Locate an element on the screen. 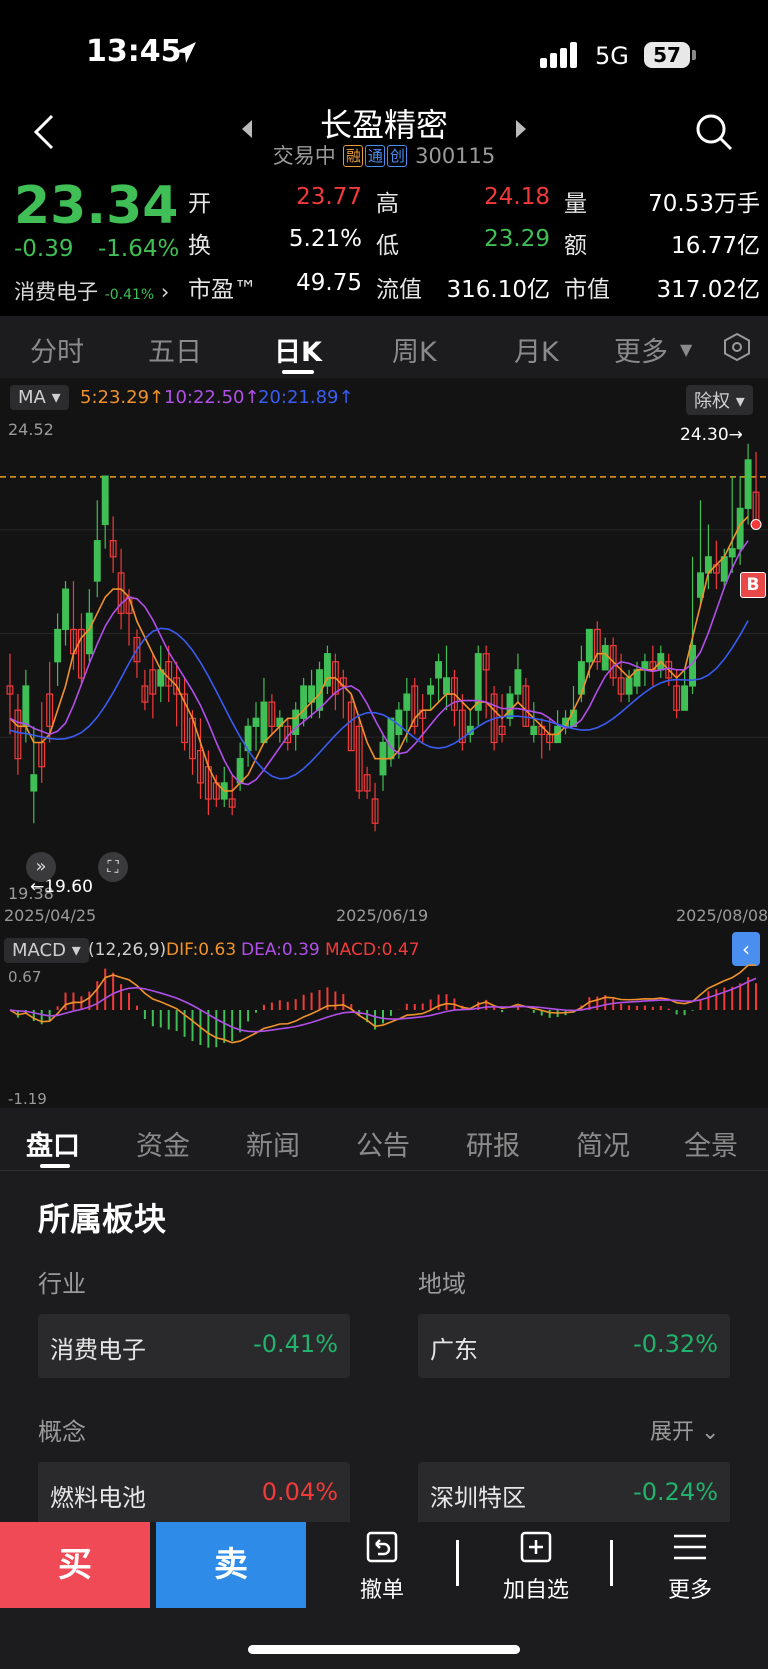 Image resolution: width=768 pixels, height=1669 pixels. macd-params: (12,26,9) is located at coordinates (127, 950).